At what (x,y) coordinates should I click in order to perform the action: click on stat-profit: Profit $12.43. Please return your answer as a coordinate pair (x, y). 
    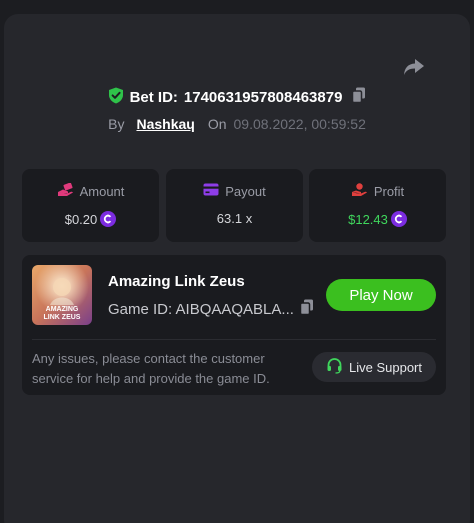
    Looking at the image, I should click on (377, 205).